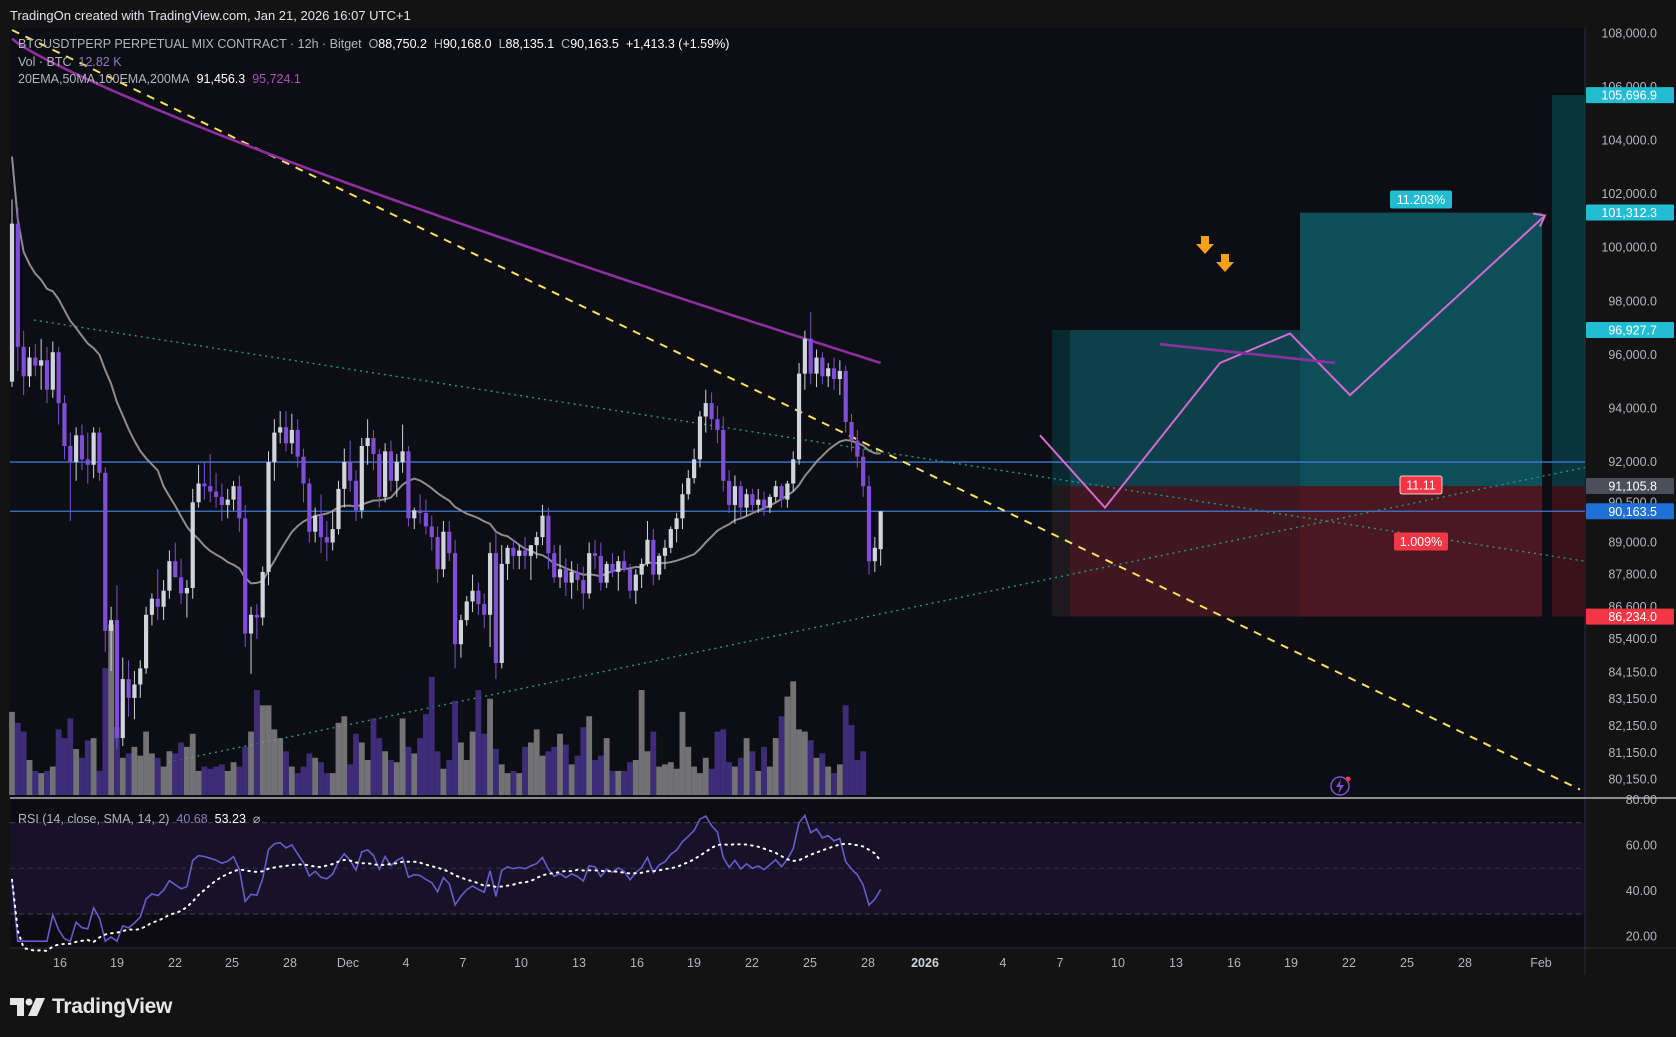  I want to click on price-tick-label: 104,000.0, so click(1629, 141).